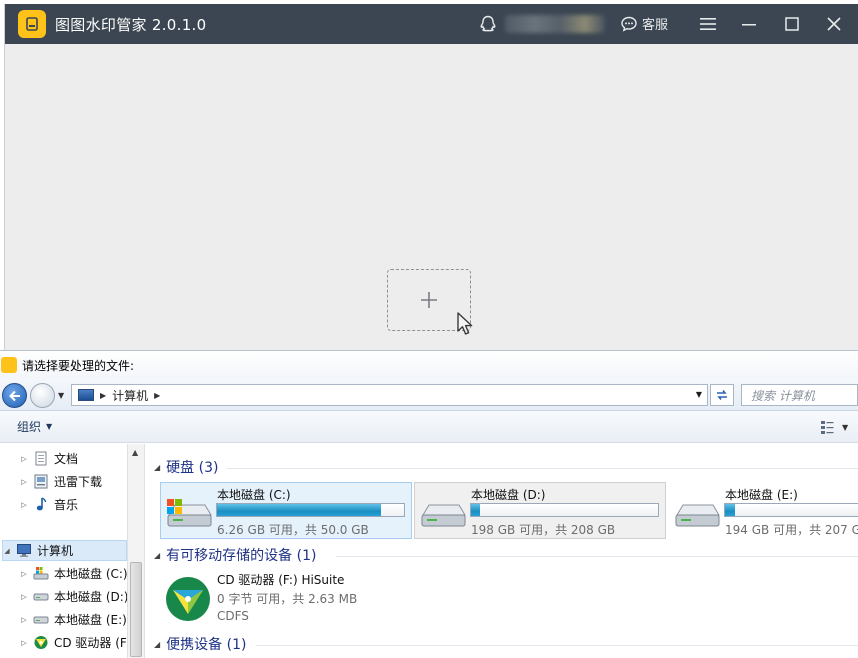 This screenshot has width=858, height=658. I want to click on drive-tile-c: 本地磁盘 (C:) 6.26 GB 可用，共 50.0 GB, so click(286, 510).